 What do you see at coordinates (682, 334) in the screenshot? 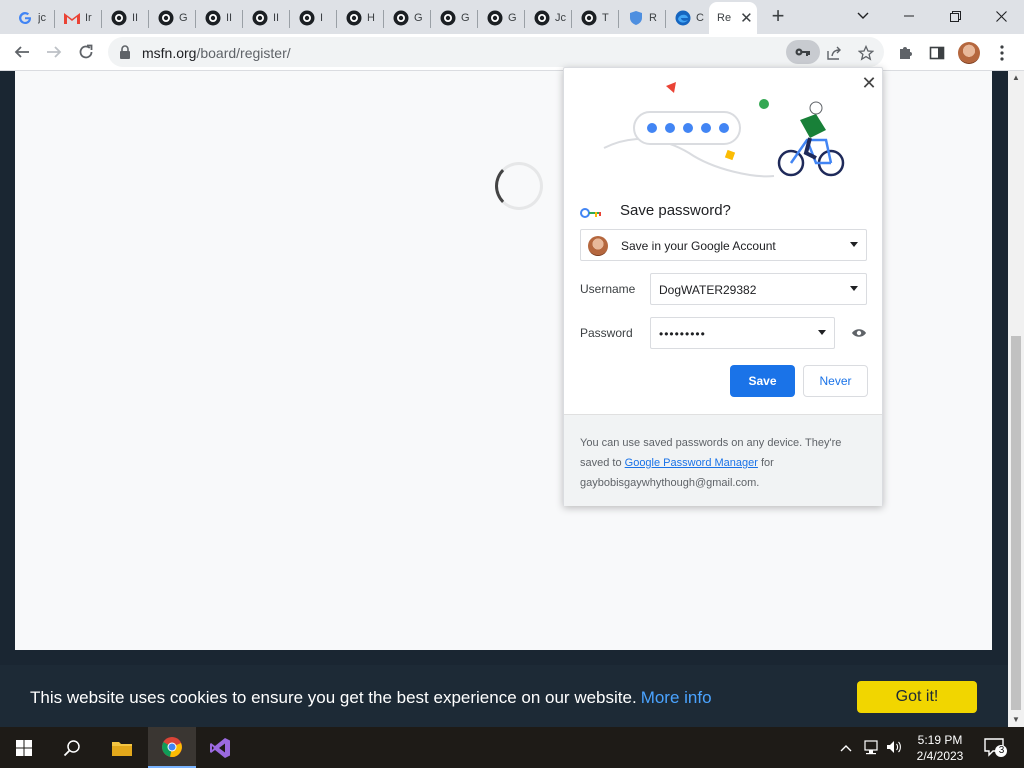
I see `password-value: •••••••••` at bounding box center [682, 334].